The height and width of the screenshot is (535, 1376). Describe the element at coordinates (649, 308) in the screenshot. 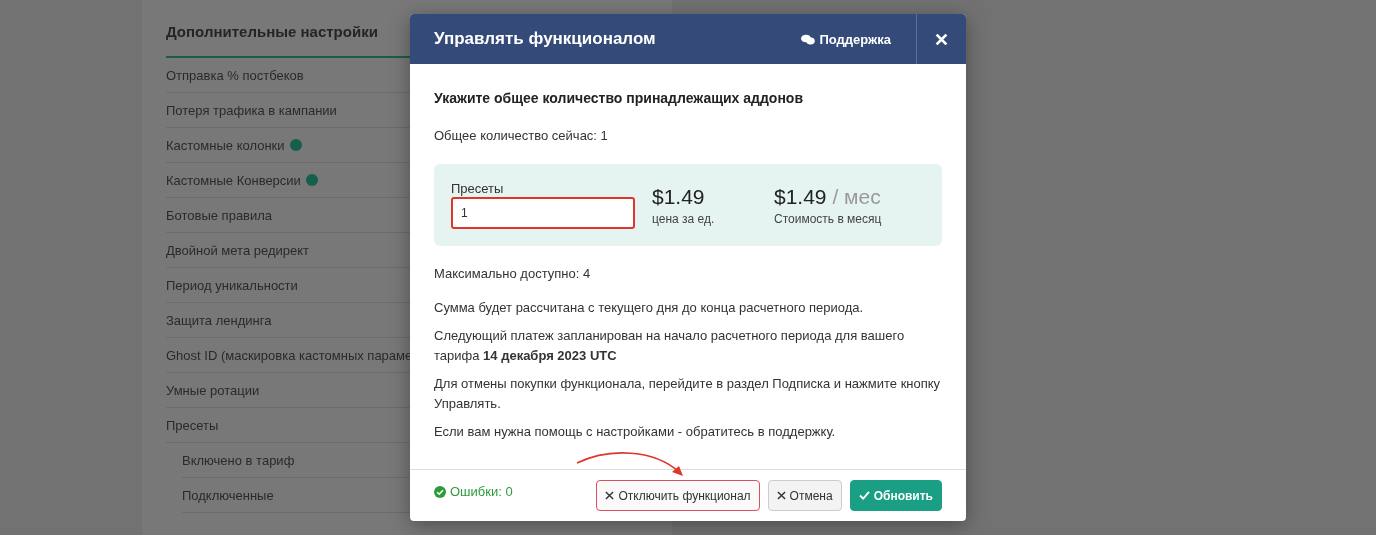

I see `note-text: Сумма будет рассчитана с текущего дня до конца расчетного периода.` at that location.